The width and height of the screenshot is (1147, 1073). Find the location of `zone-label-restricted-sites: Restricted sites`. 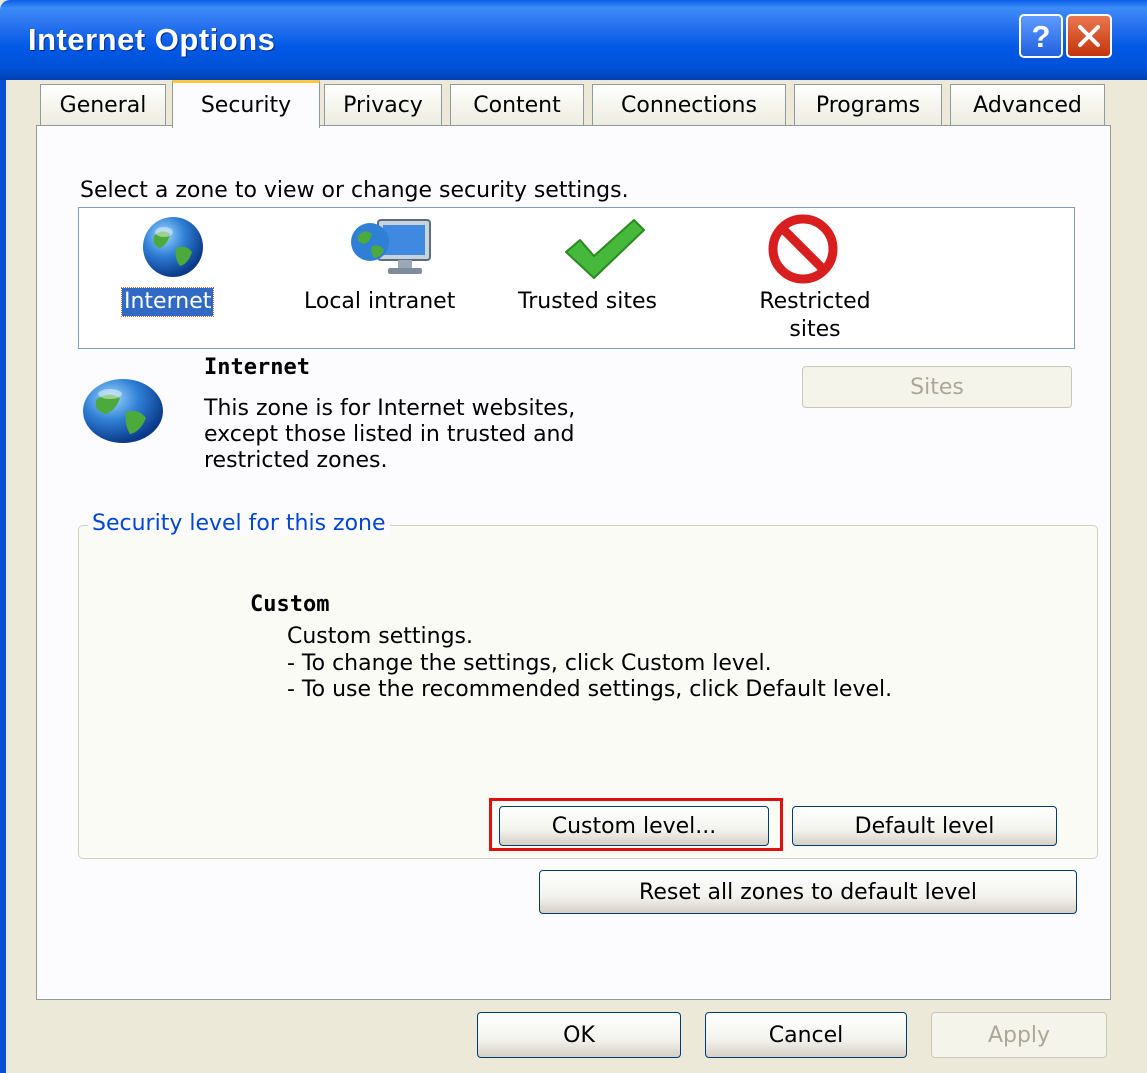

zone-label-restricted-sites: Restricted sites is located at coordinates (815, 316).